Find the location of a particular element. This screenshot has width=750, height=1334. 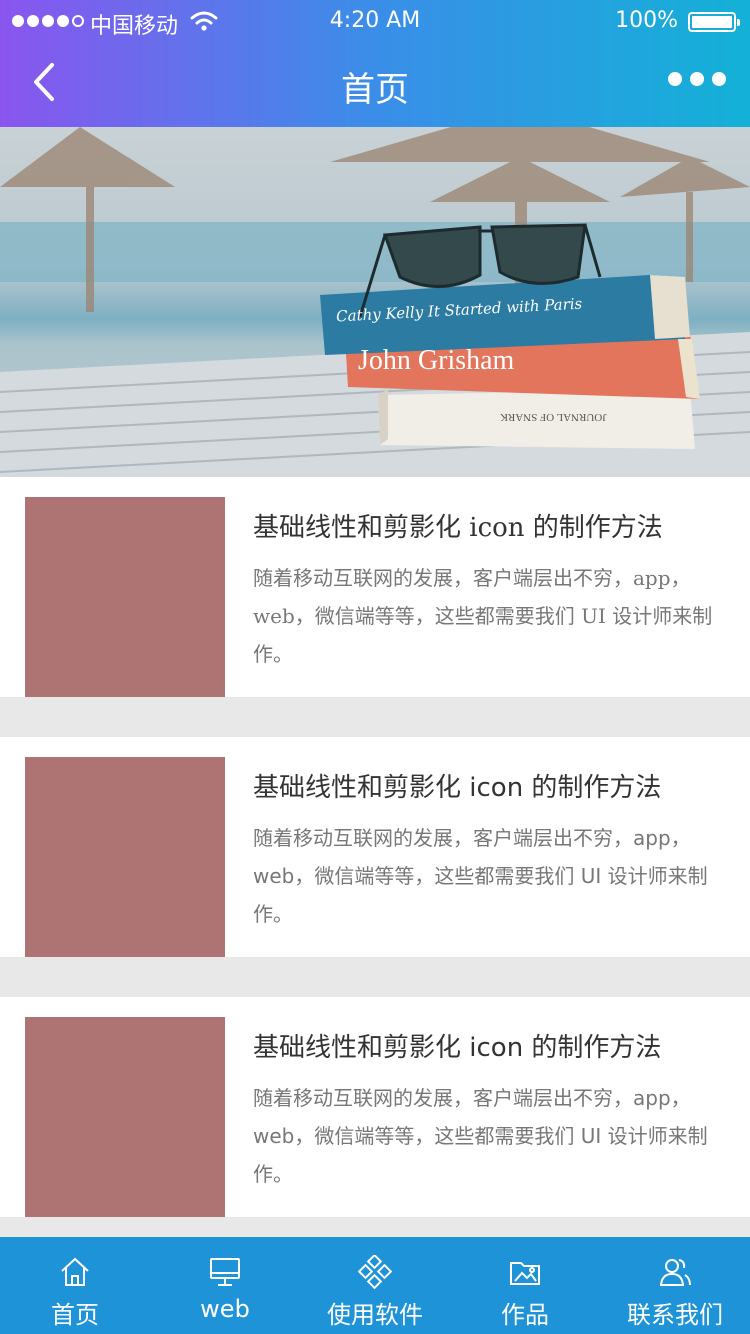

page-title: 首页 is located at coordinates (375, 90).